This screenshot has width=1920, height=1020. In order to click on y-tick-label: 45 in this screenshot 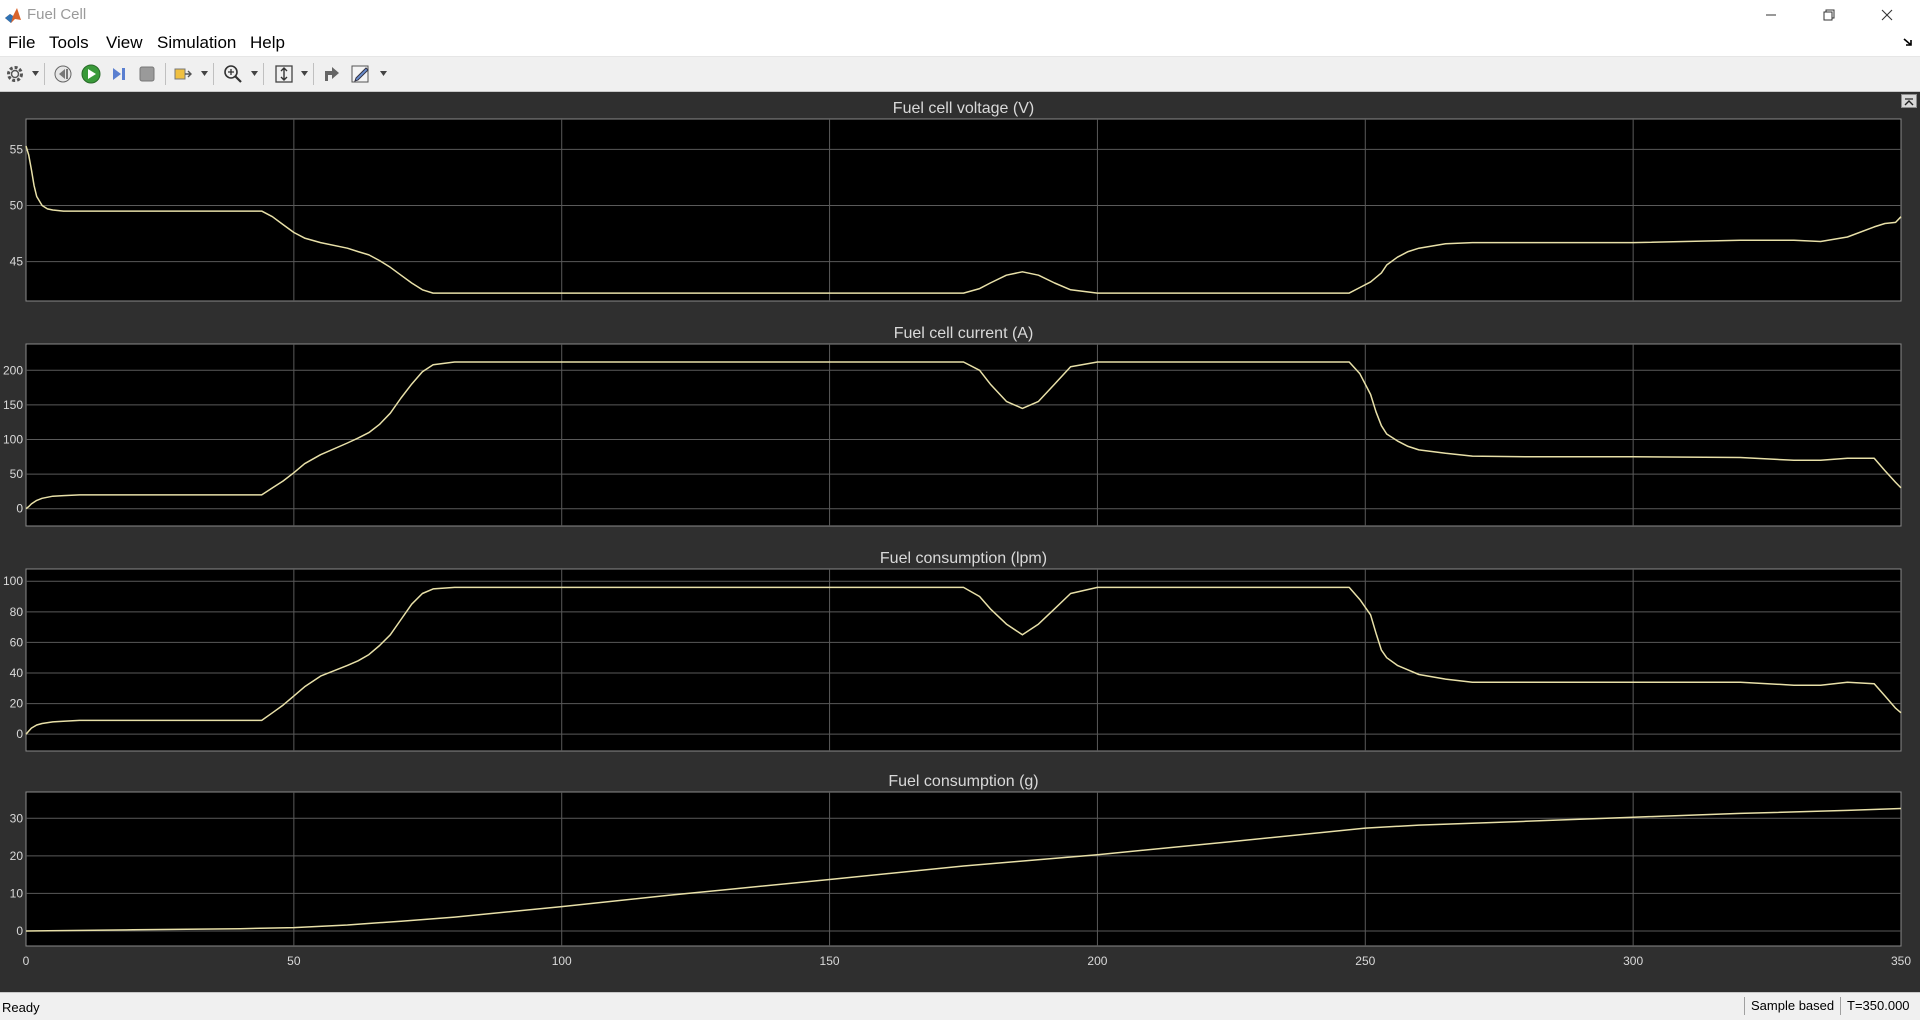, I will do `click(17, 262)`.